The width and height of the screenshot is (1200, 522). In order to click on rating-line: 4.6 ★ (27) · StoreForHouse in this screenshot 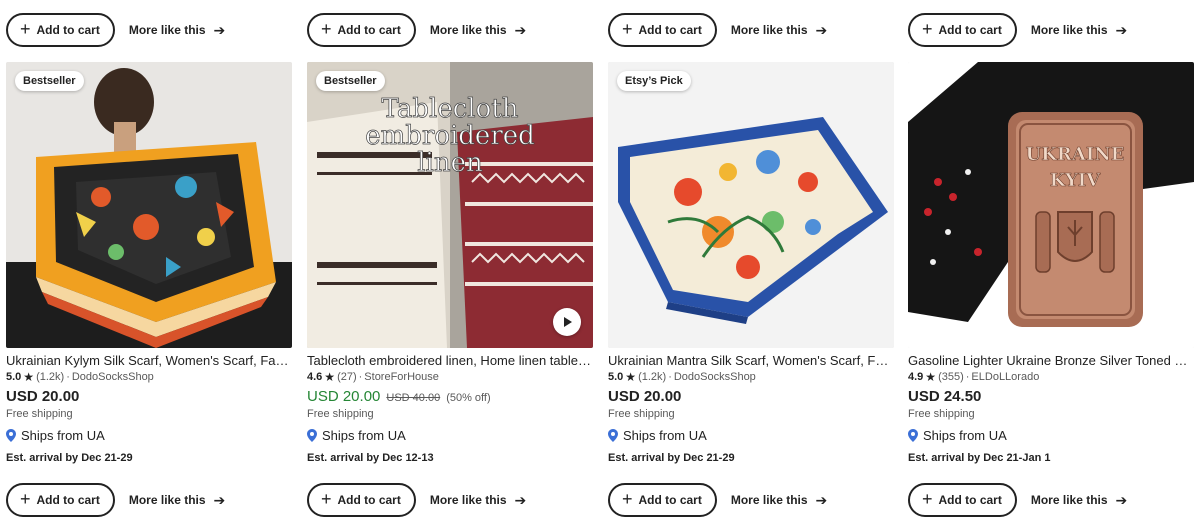, I will do `click(450, 377)`.